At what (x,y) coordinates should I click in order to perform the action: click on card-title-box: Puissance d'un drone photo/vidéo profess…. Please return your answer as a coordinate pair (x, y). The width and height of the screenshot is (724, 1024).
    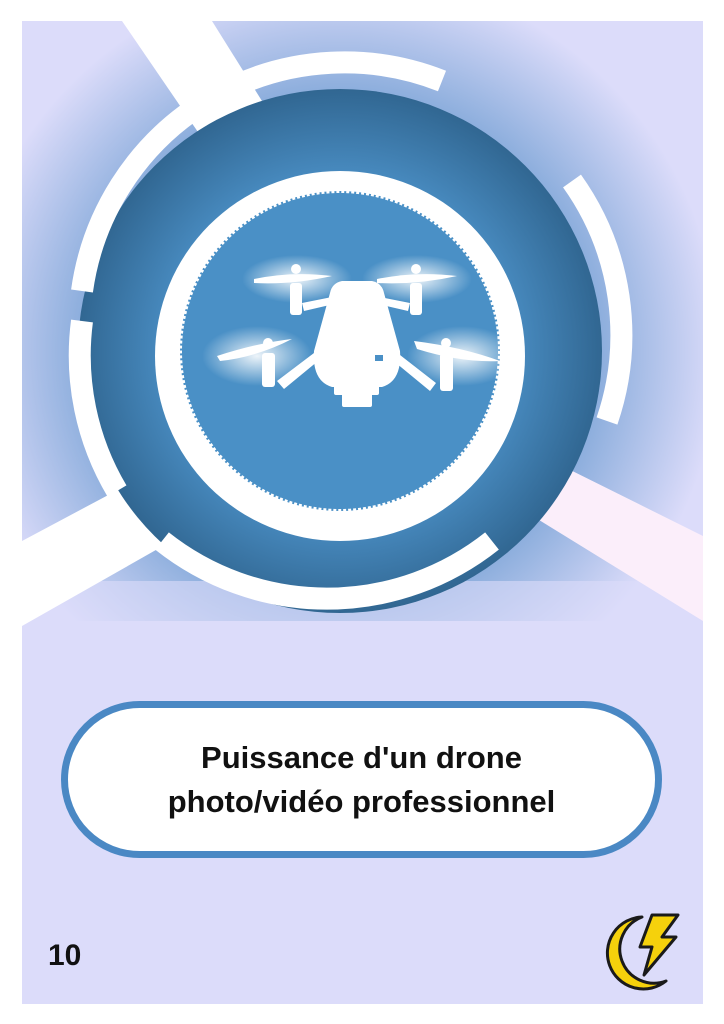
    Looking at the image, I should click on (361, 779).